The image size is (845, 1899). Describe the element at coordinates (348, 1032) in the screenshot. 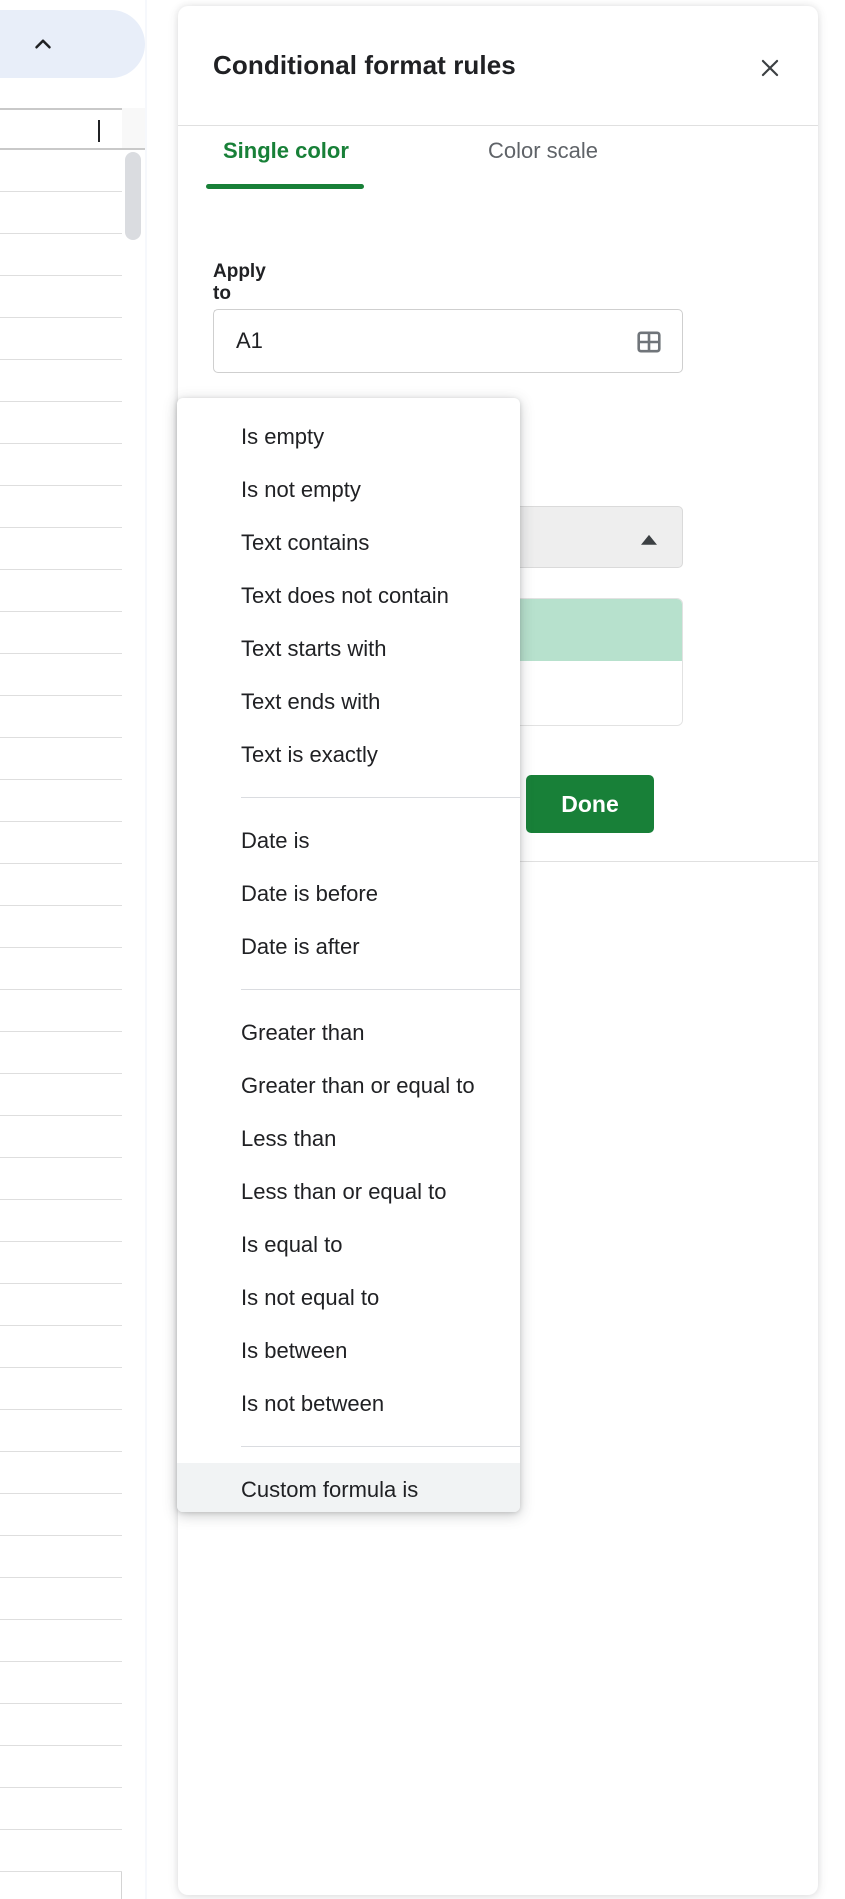

I see `menu-item: Greater than` at that location.